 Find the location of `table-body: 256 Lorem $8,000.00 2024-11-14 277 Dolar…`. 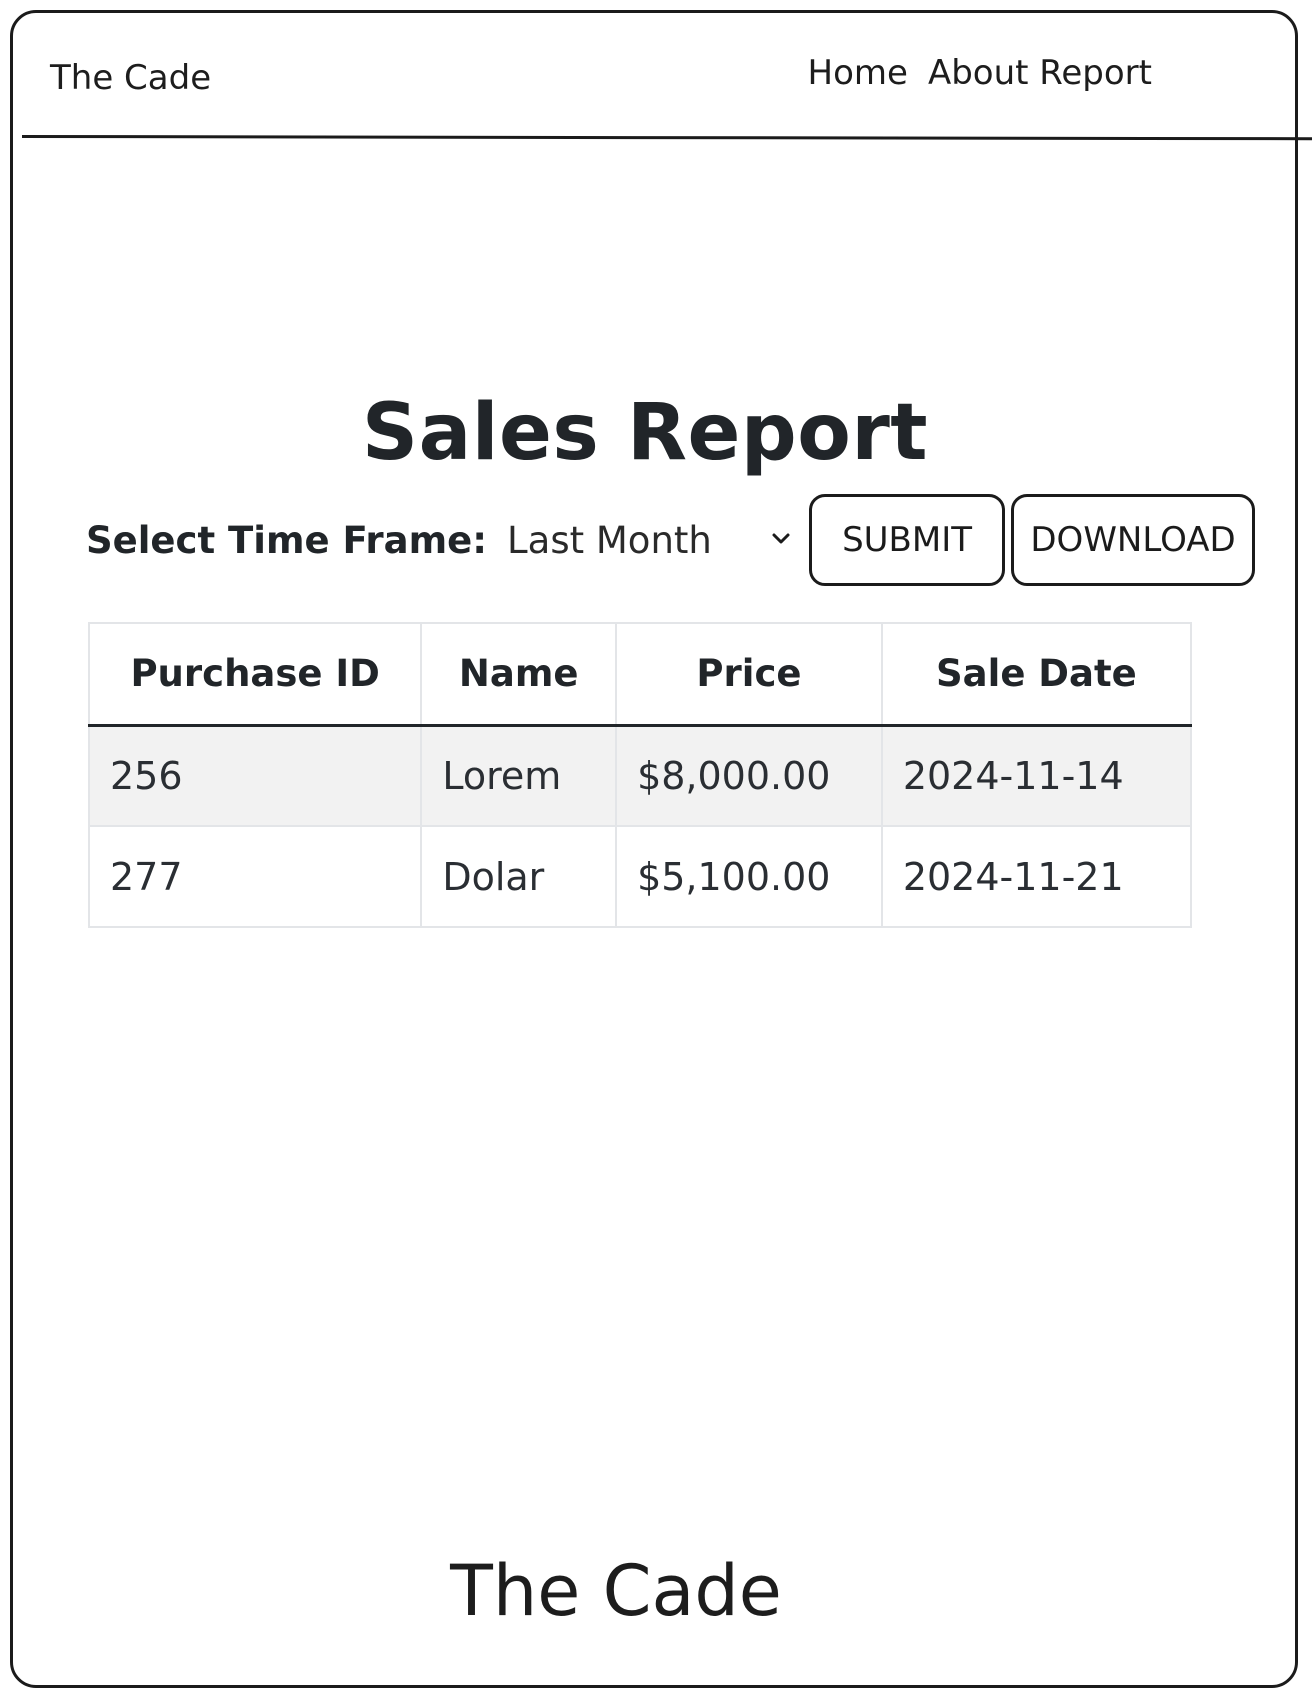

table-body: 256 Lorem $8,000.00 2024-11-14 277 Dolar… is located at coordinates (640, 826).